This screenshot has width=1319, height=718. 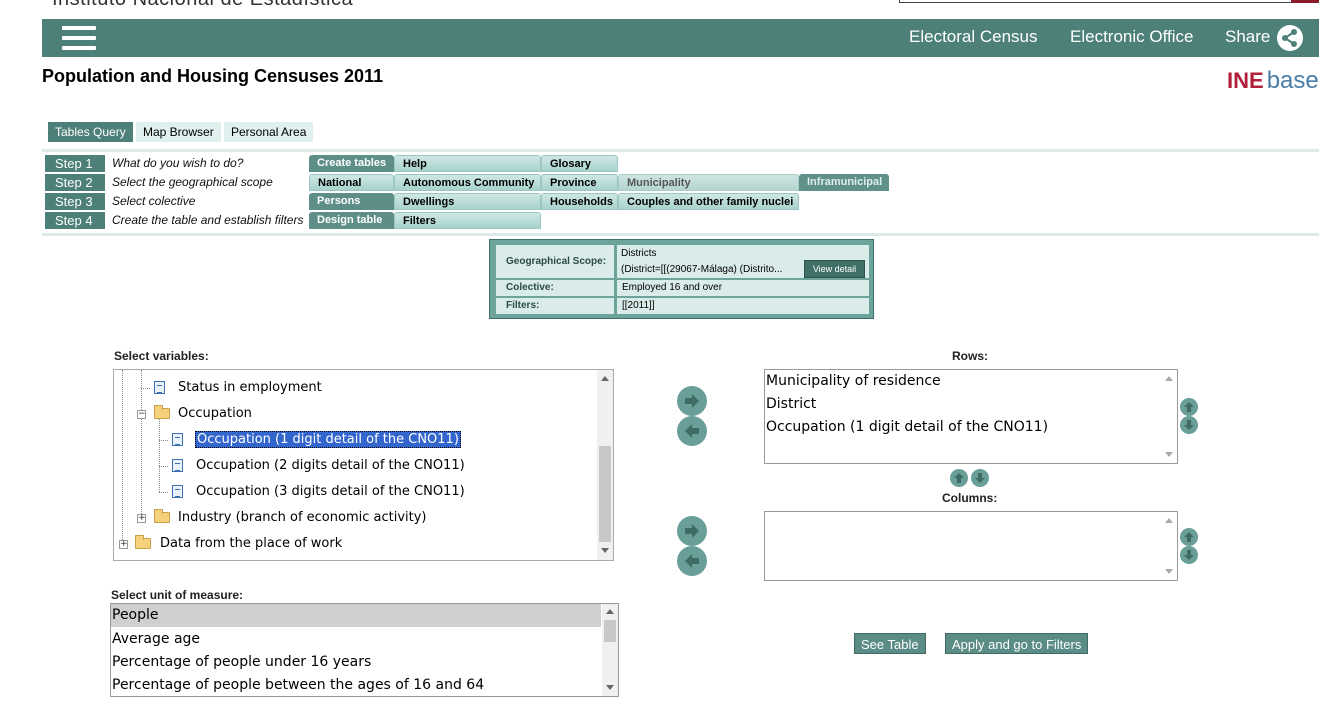 I want to click on tab-dwellings: Dwellings, so click(x=467, y=201).